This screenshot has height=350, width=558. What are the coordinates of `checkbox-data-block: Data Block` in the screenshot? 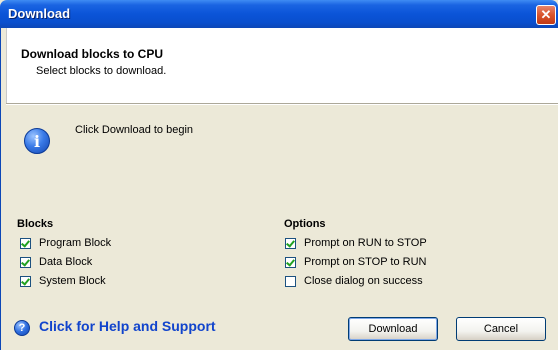 It's located at (56, 262).